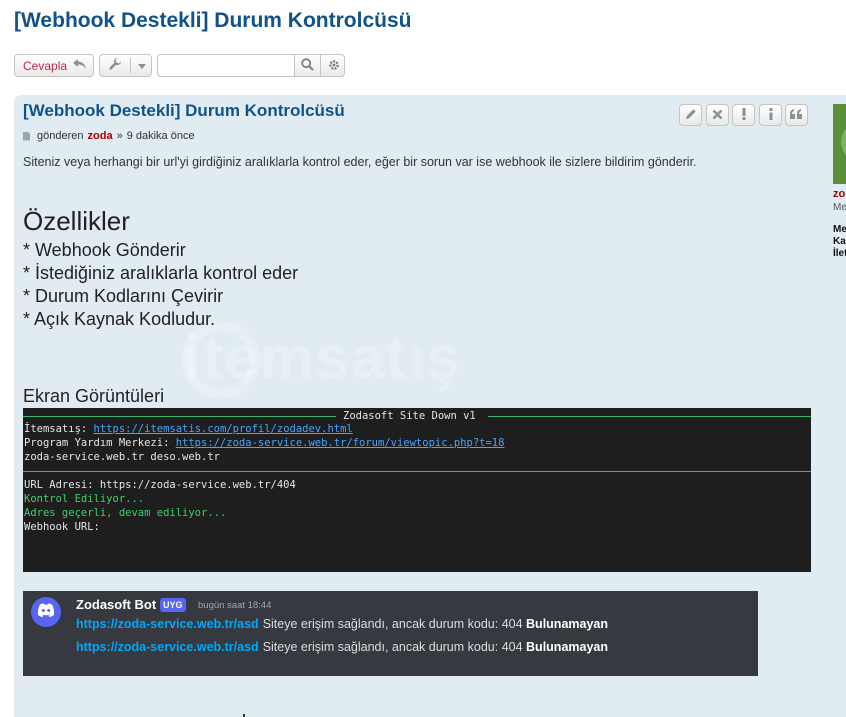 The width and height of the screenshot is (846, 717). Describe the element at coordinates (235, 605) in the screenshot. I see `discord-message-time: bugün saat 18:44` at that location.